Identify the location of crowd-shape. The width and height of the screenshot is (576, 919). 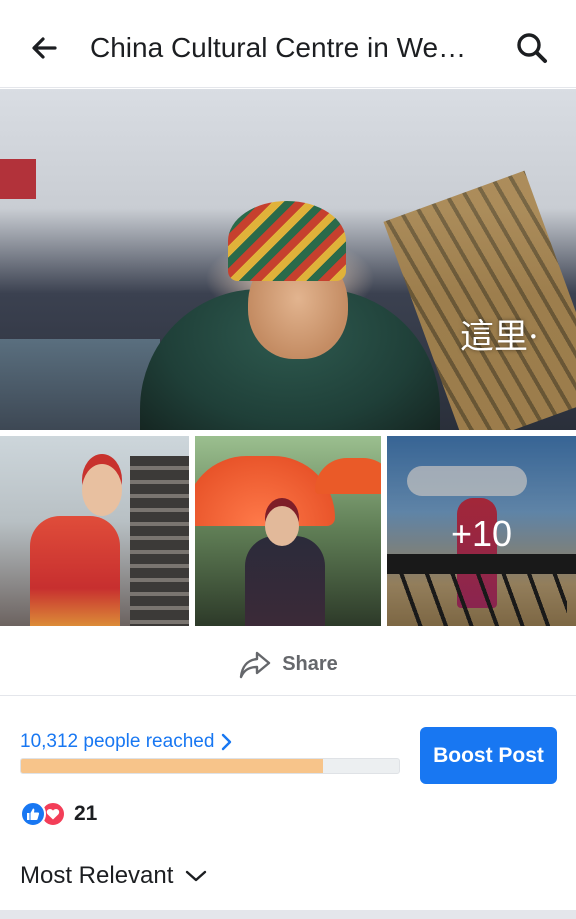
(80, 384).